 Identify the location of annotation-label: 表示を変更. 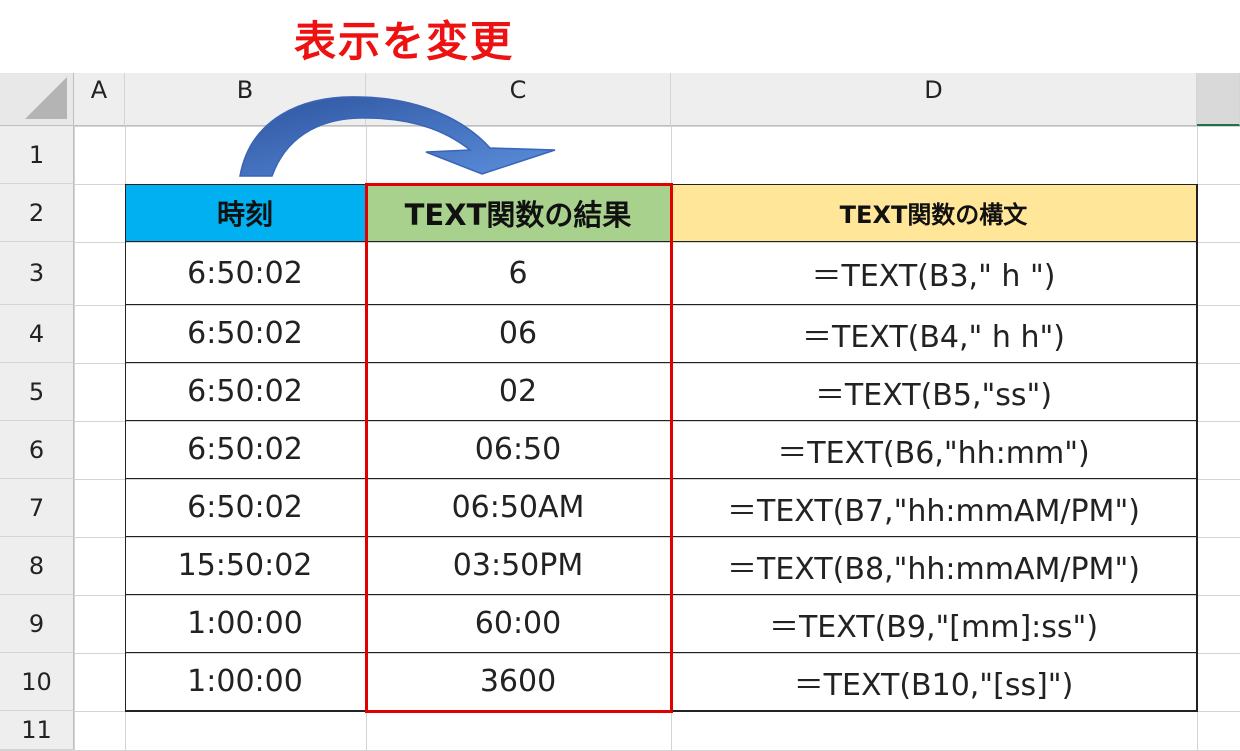
(404, 38).